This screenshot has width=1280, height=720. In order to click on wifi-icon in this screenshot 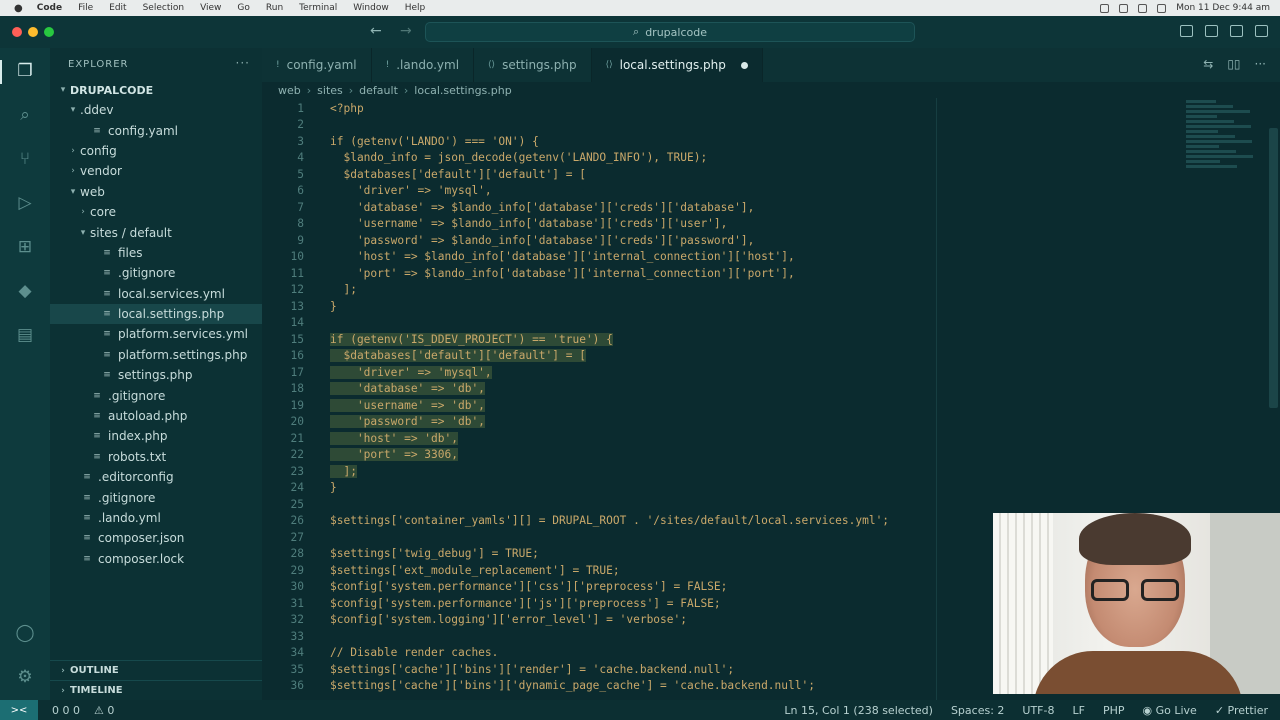, I will do `click(1105, 8)`.